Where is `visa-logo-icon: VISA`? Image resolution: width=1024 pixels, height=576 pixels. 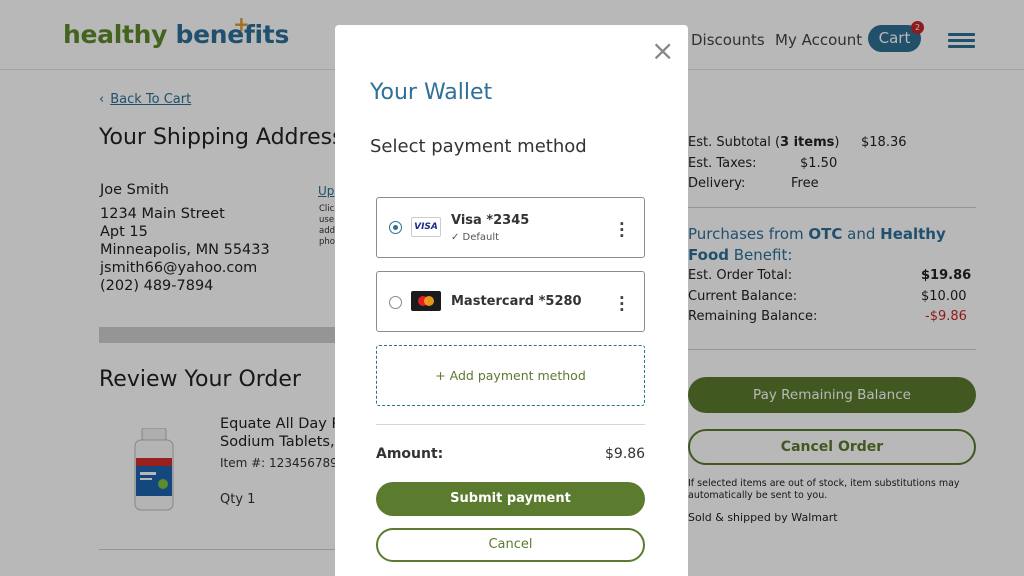
visa-logo-icon: VISA is located at coordinates (426, 227).